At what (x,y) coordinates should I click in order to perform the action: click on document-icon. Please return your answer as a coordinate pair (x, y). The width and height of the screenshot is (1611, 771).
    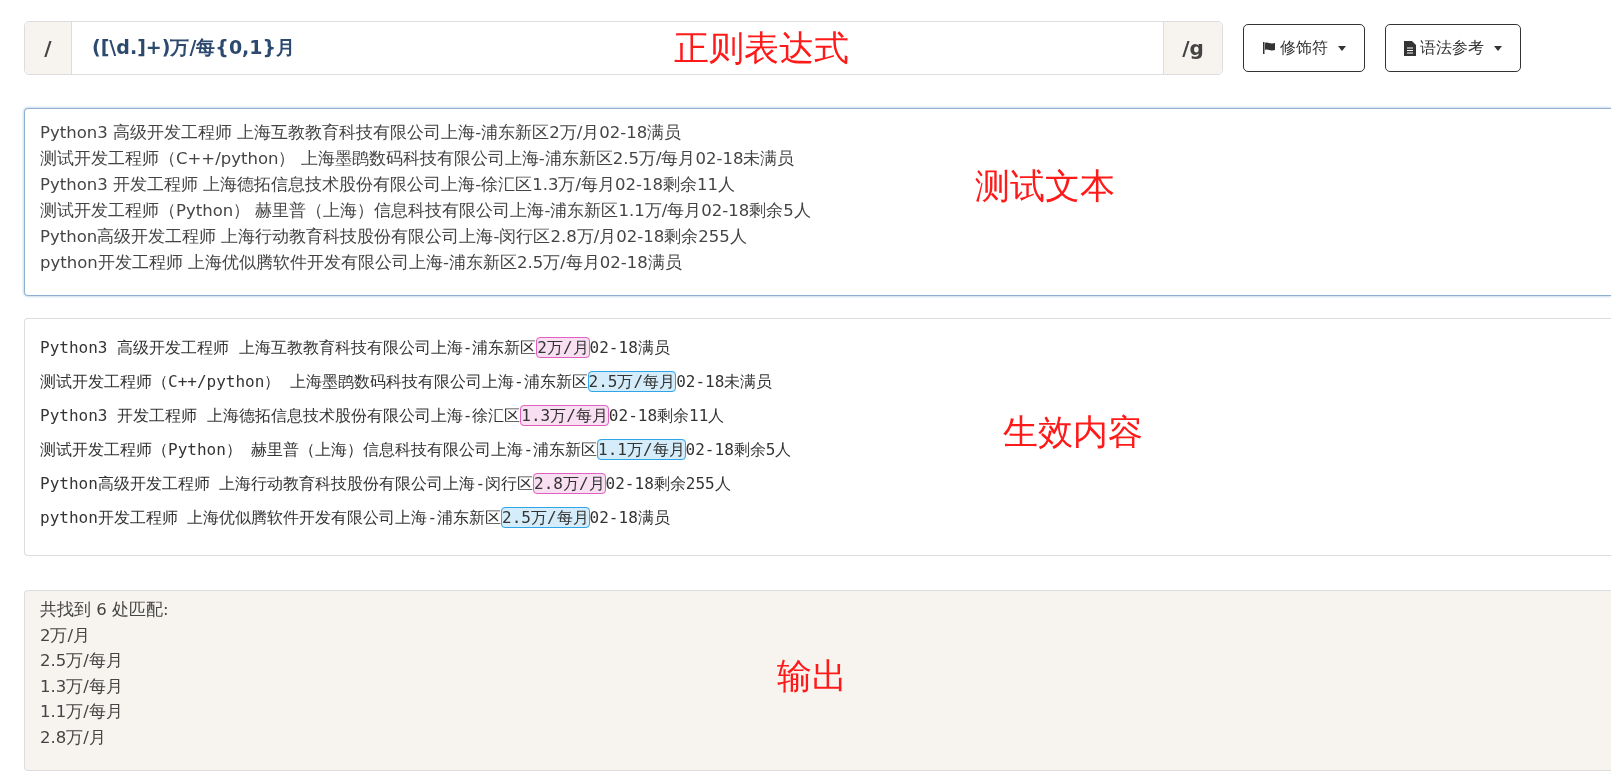
    Looking at the image, I should click on (1410, 48).